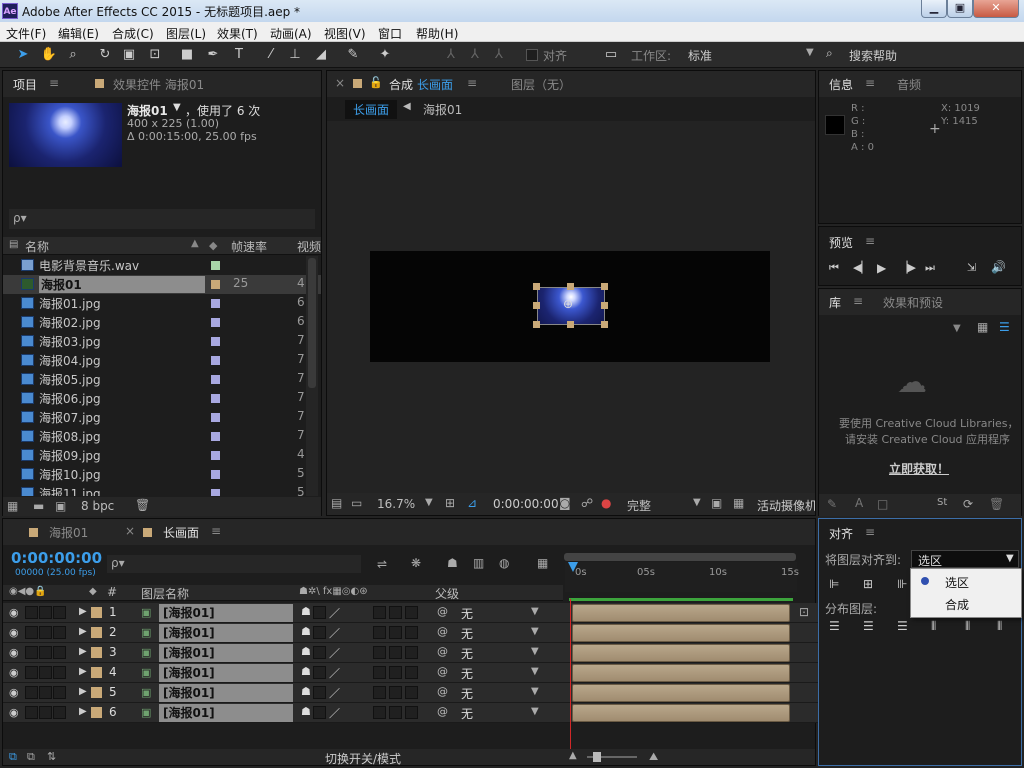 The width and height of the screenshot is (1024, 768). Describe the element at coordinates (499, 55) in the screenshot. I see `axis-view-icon: ⅄` at that location.